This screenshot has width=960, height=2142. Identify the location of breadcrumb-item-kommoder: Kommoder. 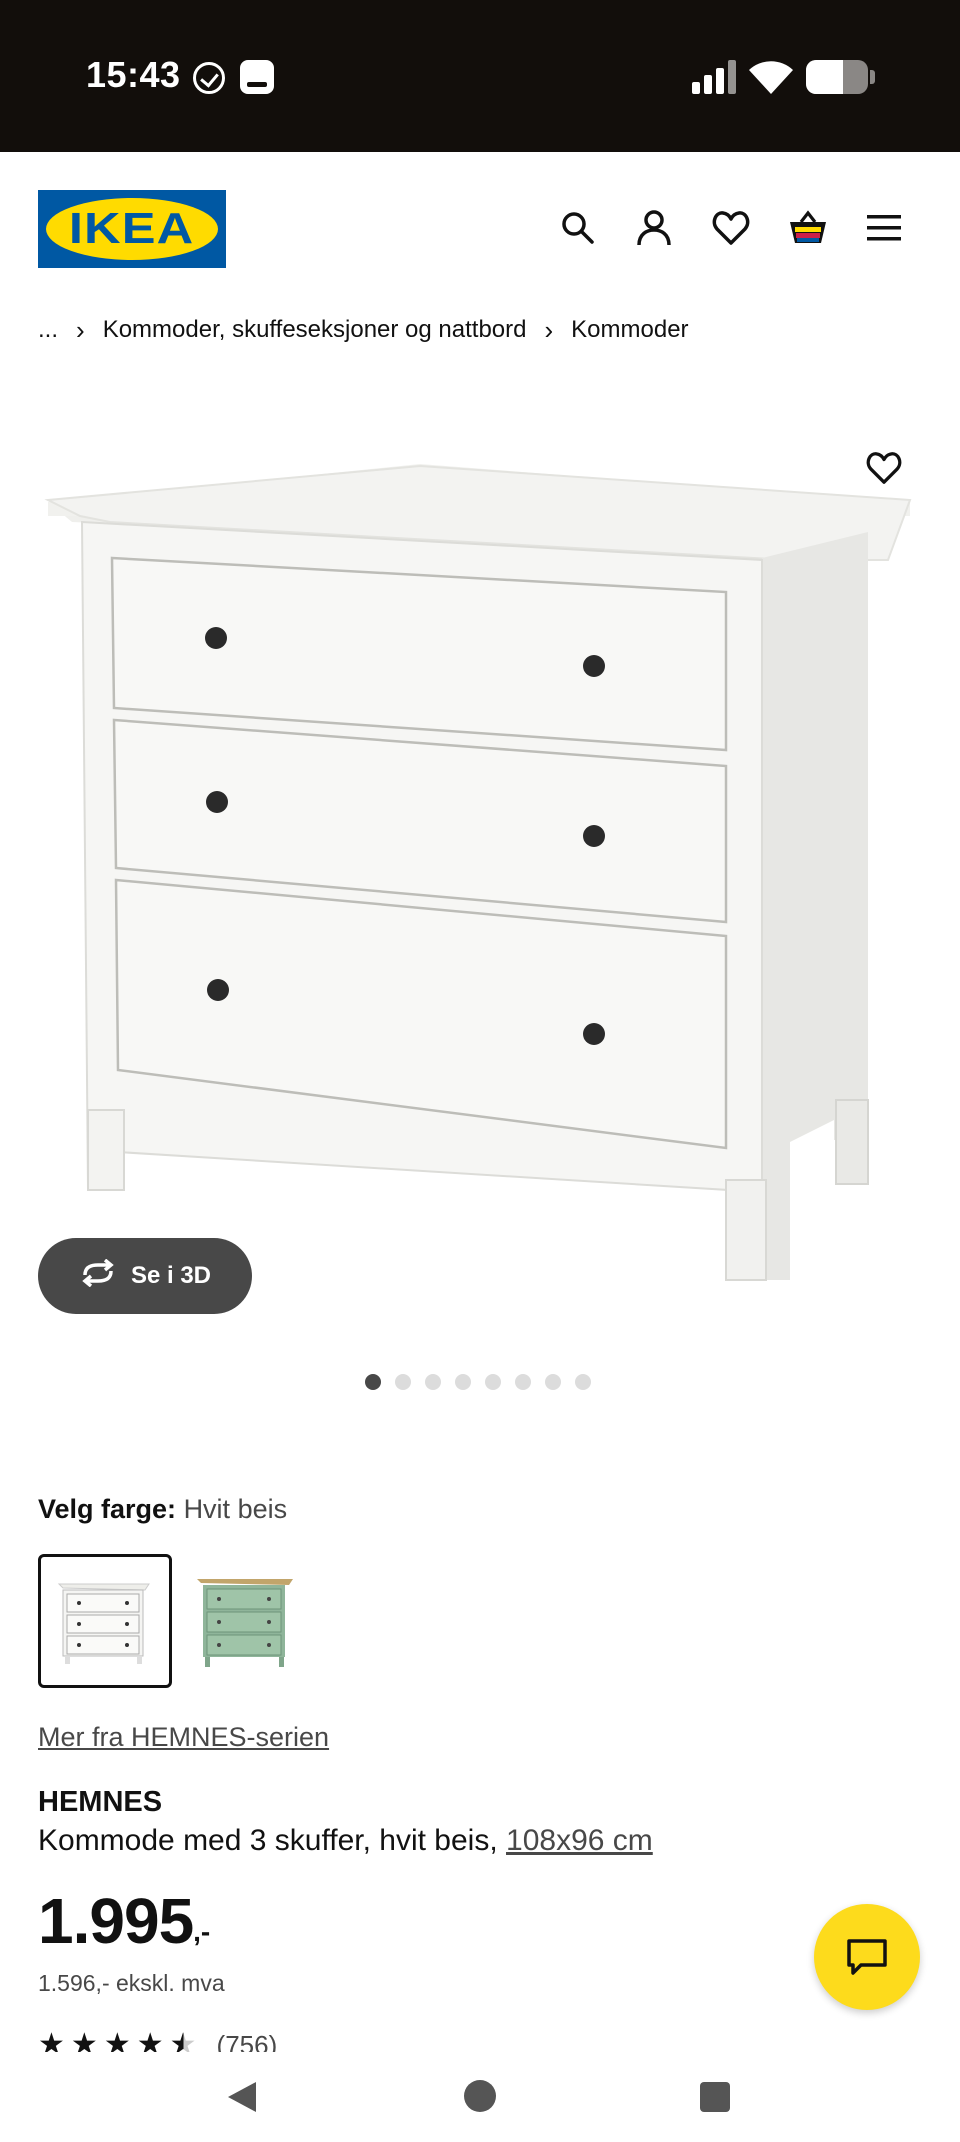
(629, 330).